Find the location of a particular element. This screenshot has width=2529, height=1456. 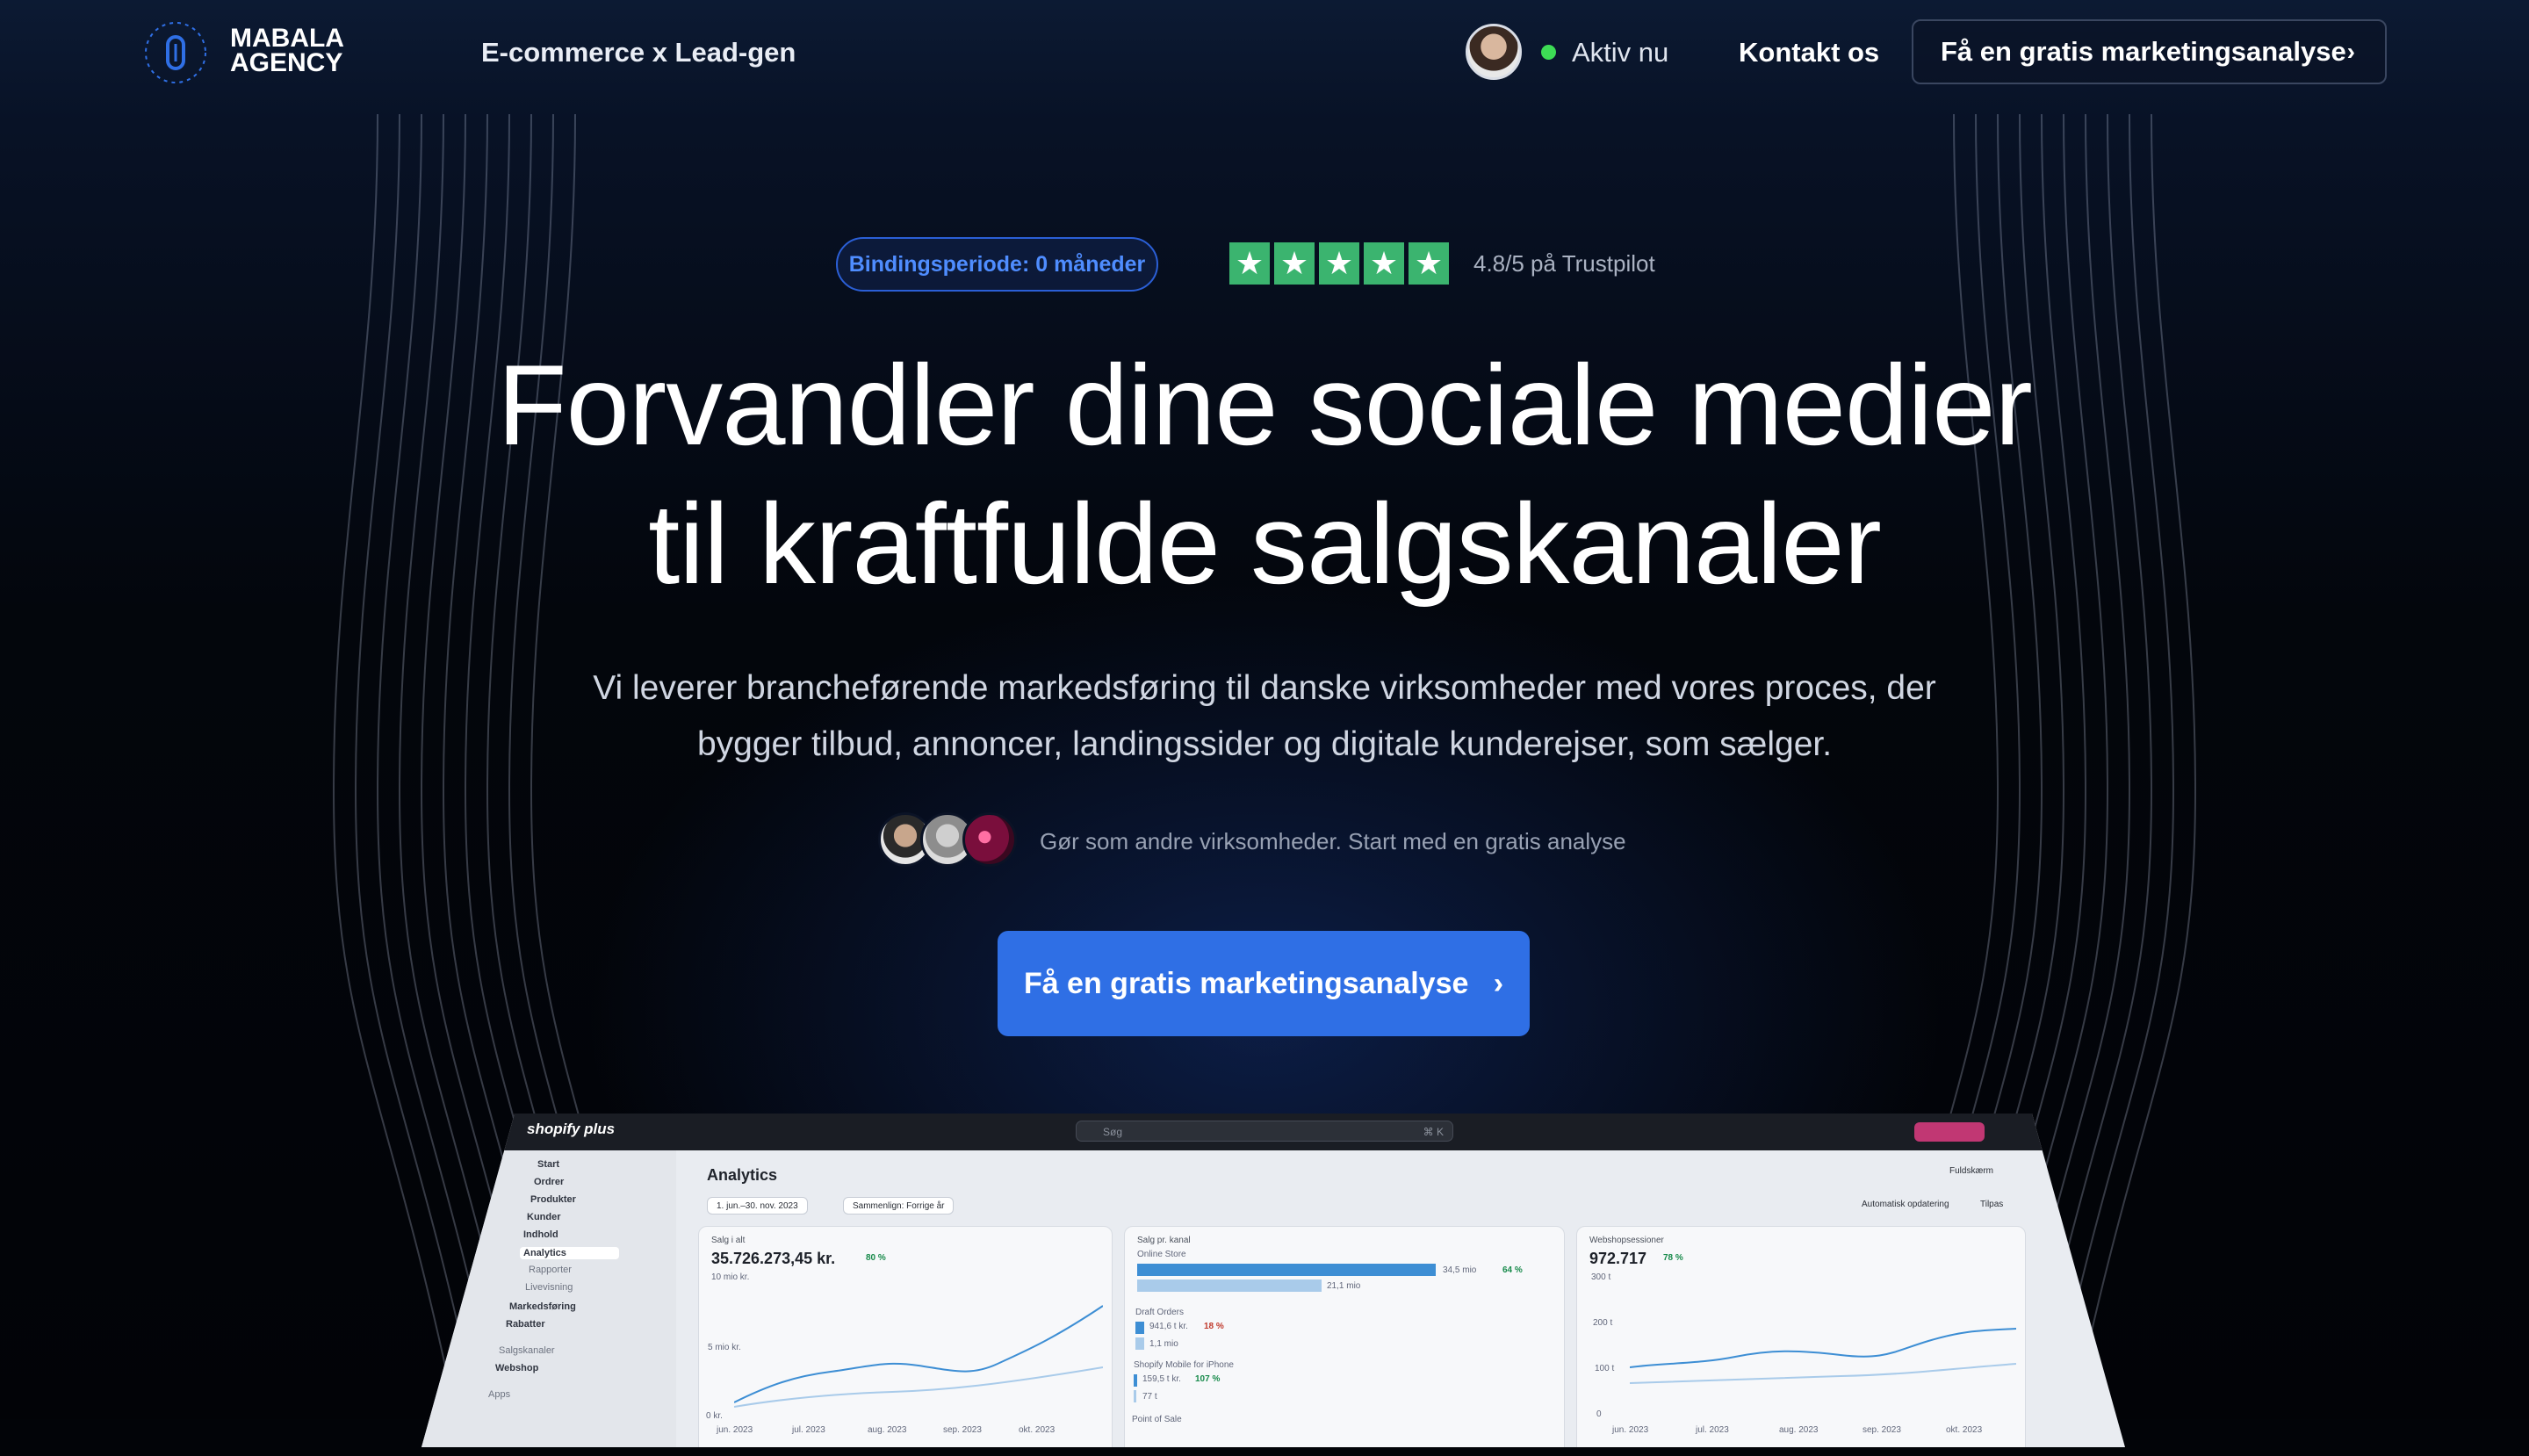

dashboard-topbar: shopify plus Søg ⌘ K is located at coordinates (1274, 1132).